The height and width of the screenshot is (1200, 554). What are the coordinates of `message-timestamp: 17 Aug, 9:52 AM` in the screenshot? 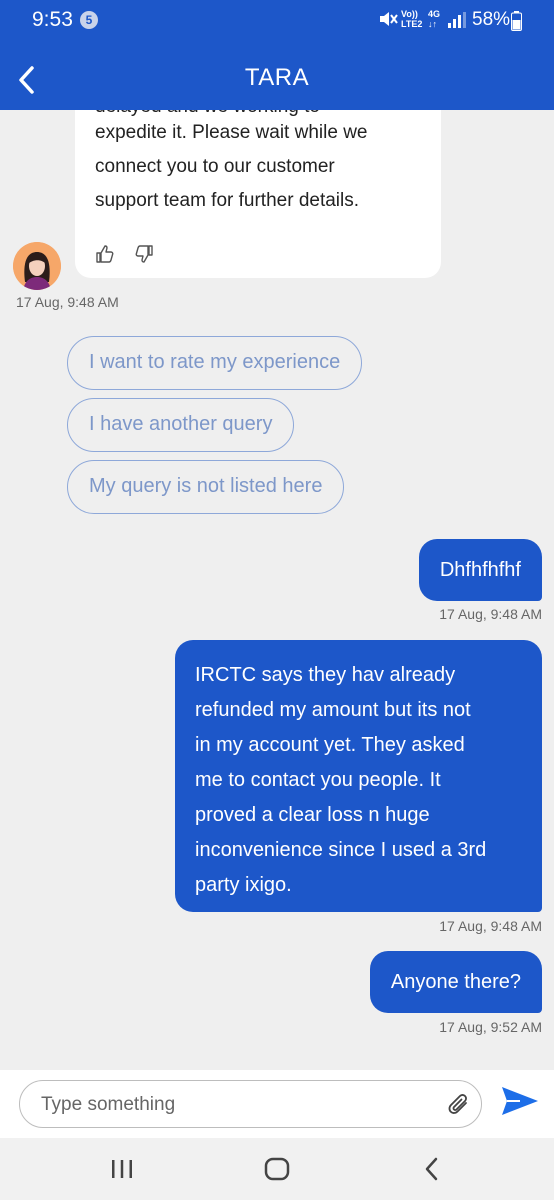 It's located at (490, 1027).